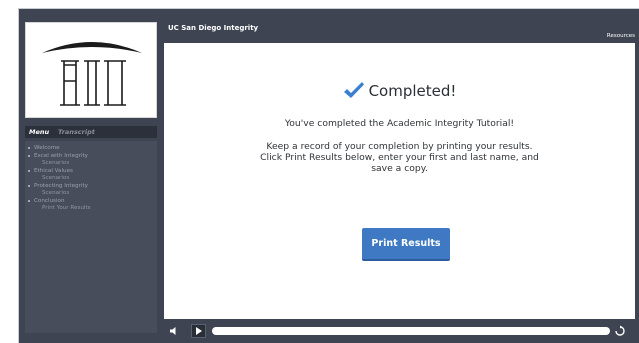 The height and width of the screenshot is (343, 639). What do you see at coordinates (412, 91) in the screenshot?
I see `completed-title: Completed!` at bounding box center [412, 91].